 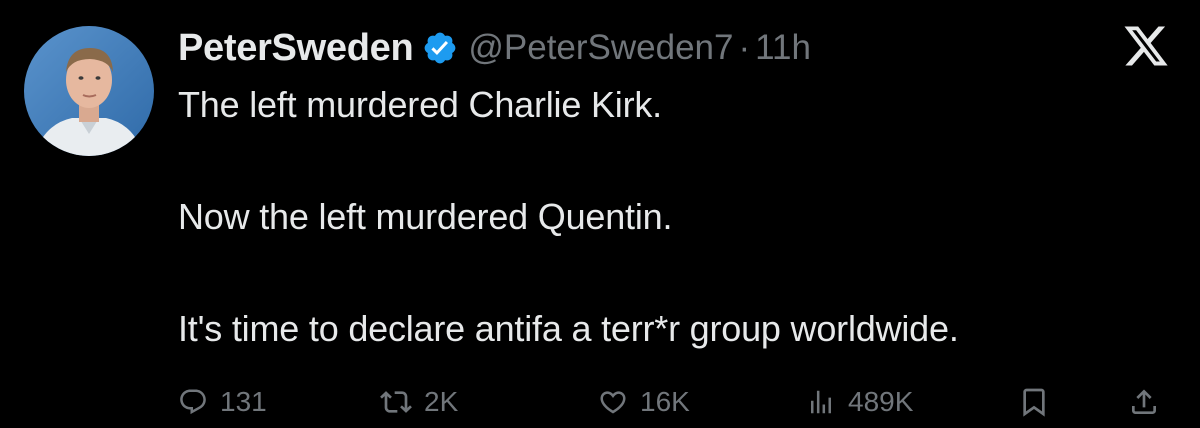 I want to click on like-count: 16K, so click(x=665, y=401).